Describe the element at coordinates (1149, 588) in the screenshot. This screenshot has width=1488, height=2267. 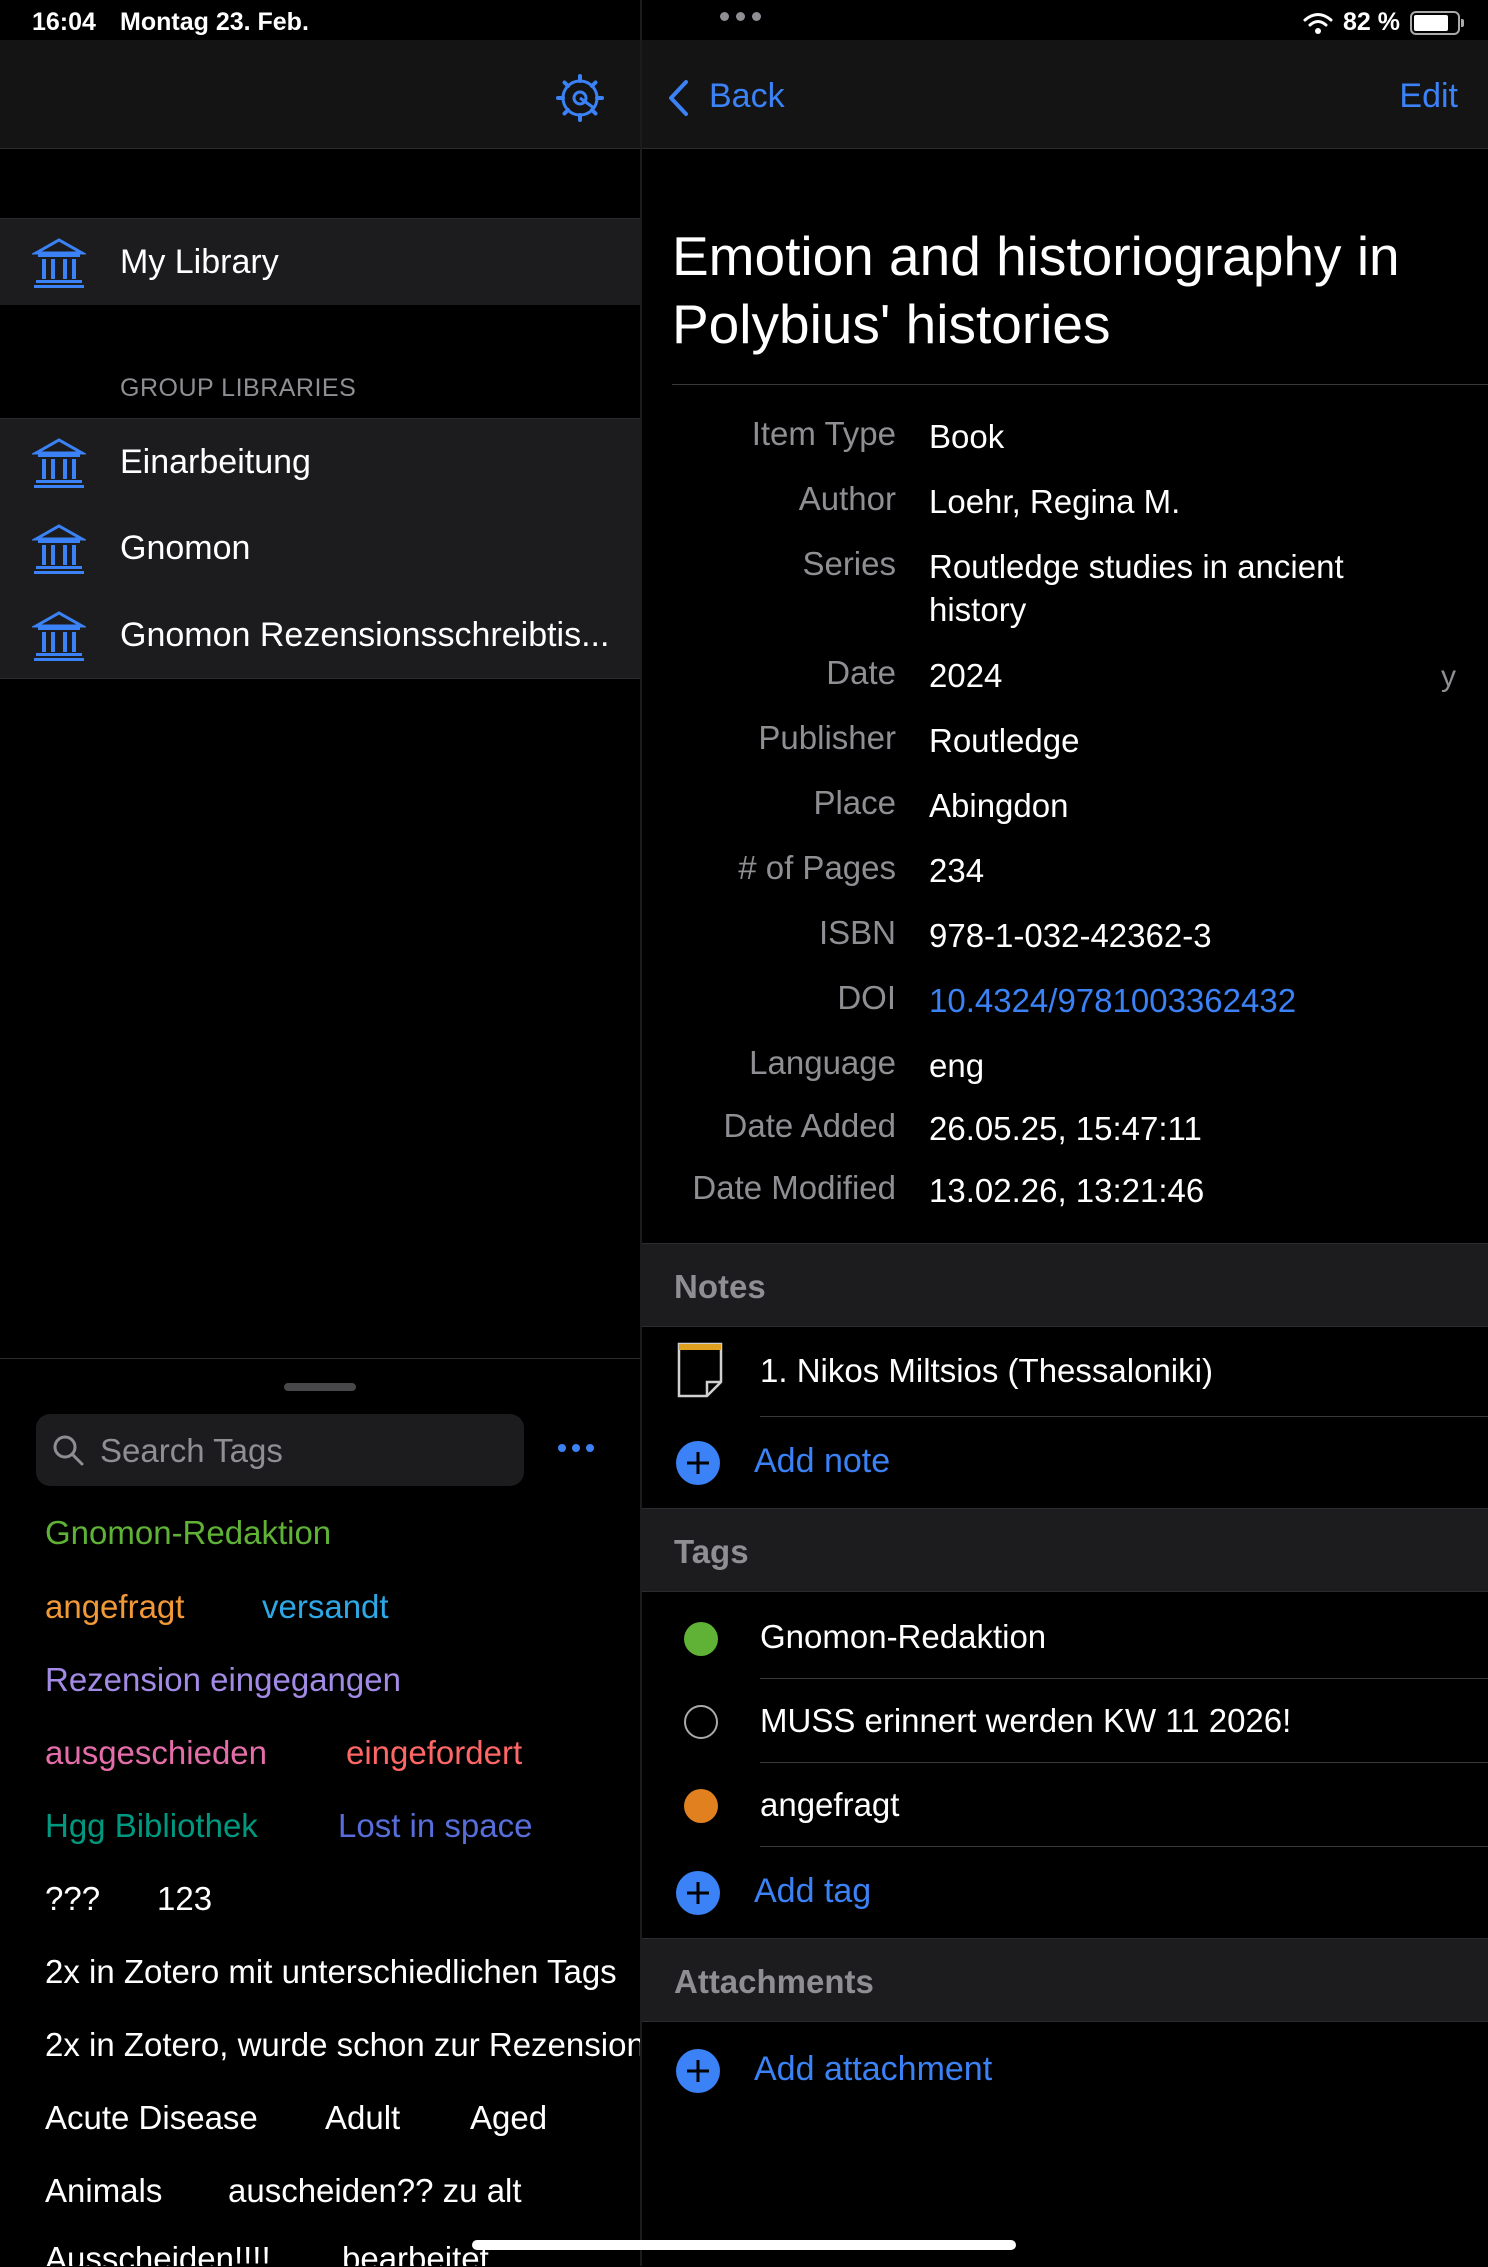
I see `field-value: Routledge studies in ancient history` at that location.